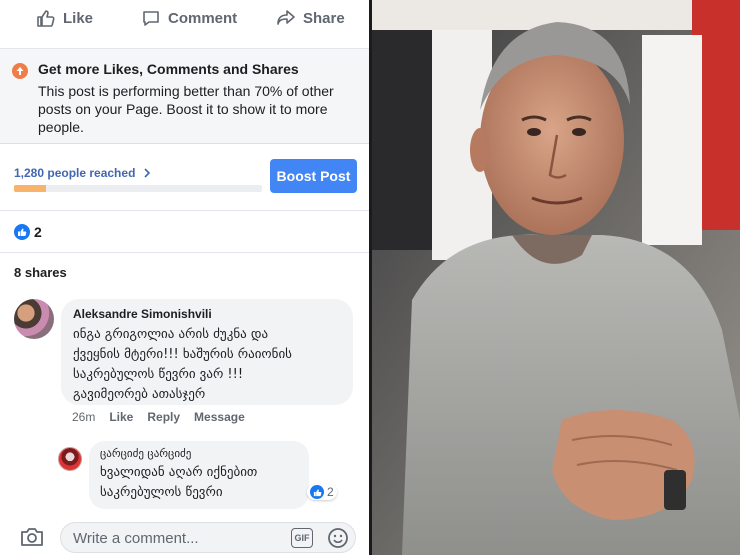  Describe the element at coordinates (199, 453) in the screenshot. I see `reply-author: ცარციძე ცარციძე` at that location.